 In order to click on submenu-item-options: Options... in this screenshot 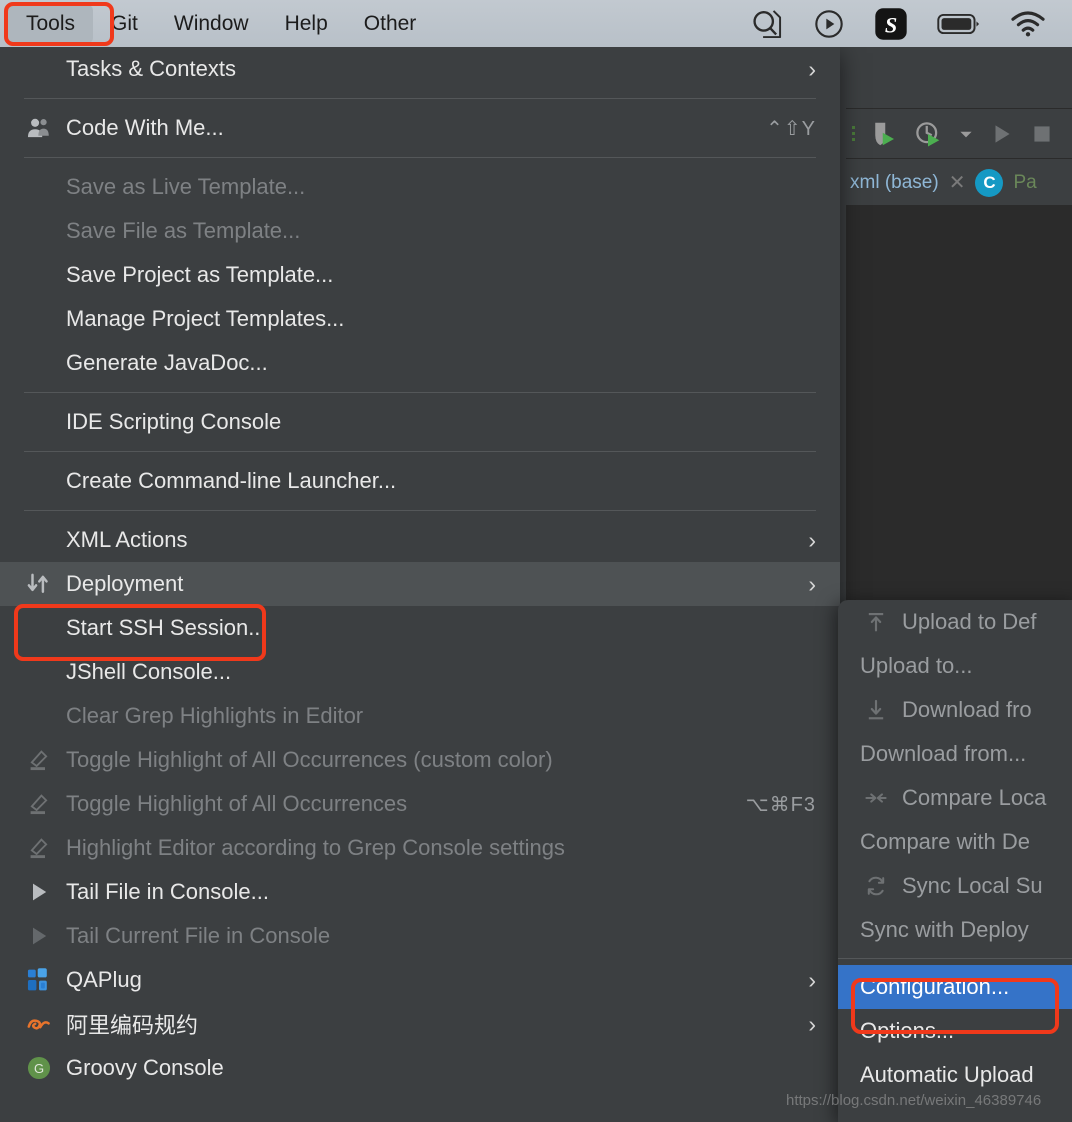, I will do `click(955, 1031)`.